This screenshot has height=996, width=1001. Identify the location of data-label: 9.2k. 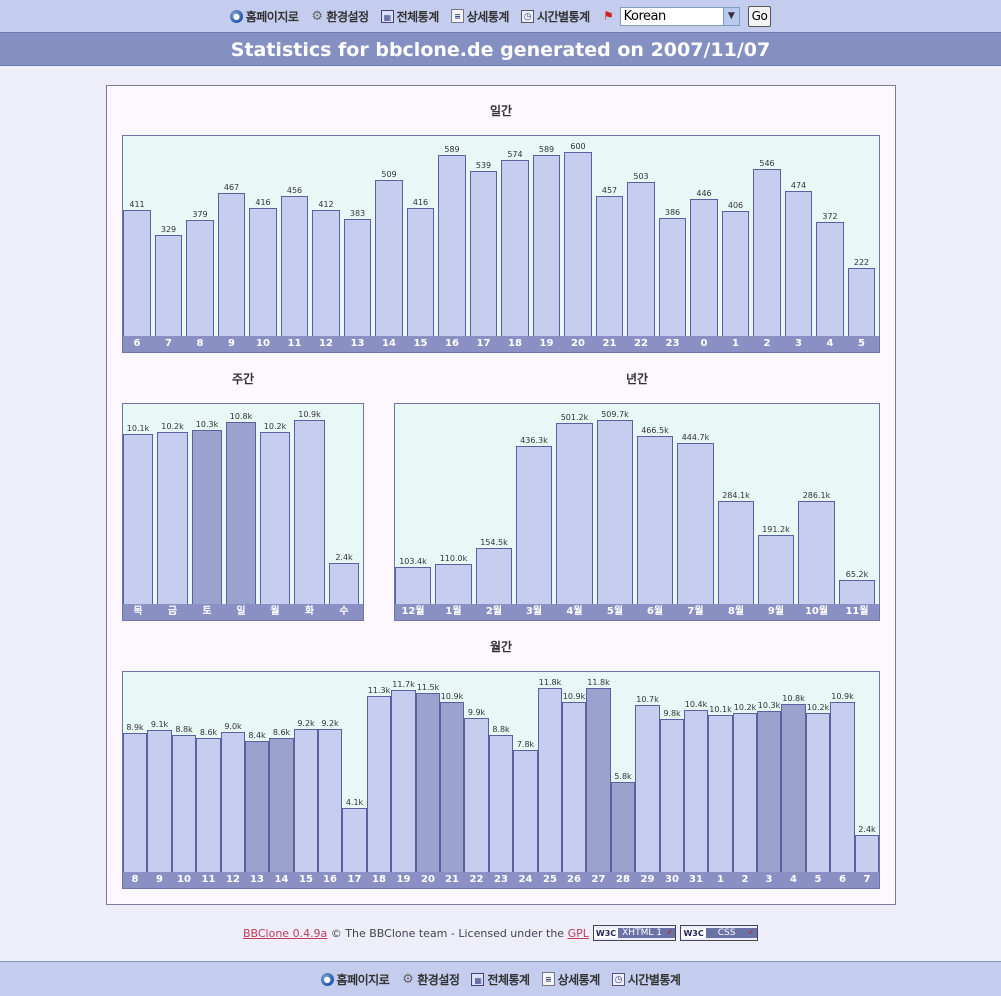
(330, 723).